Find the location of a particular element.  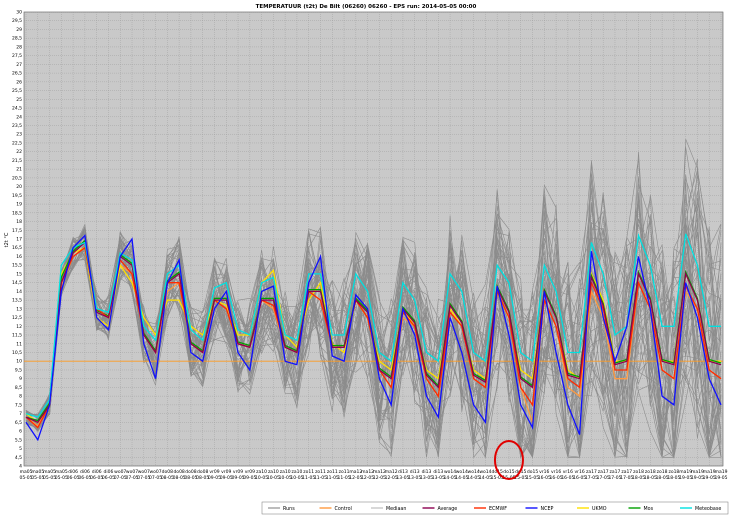

y-tick-label: 19,5 is located at coordinates (17, 196).